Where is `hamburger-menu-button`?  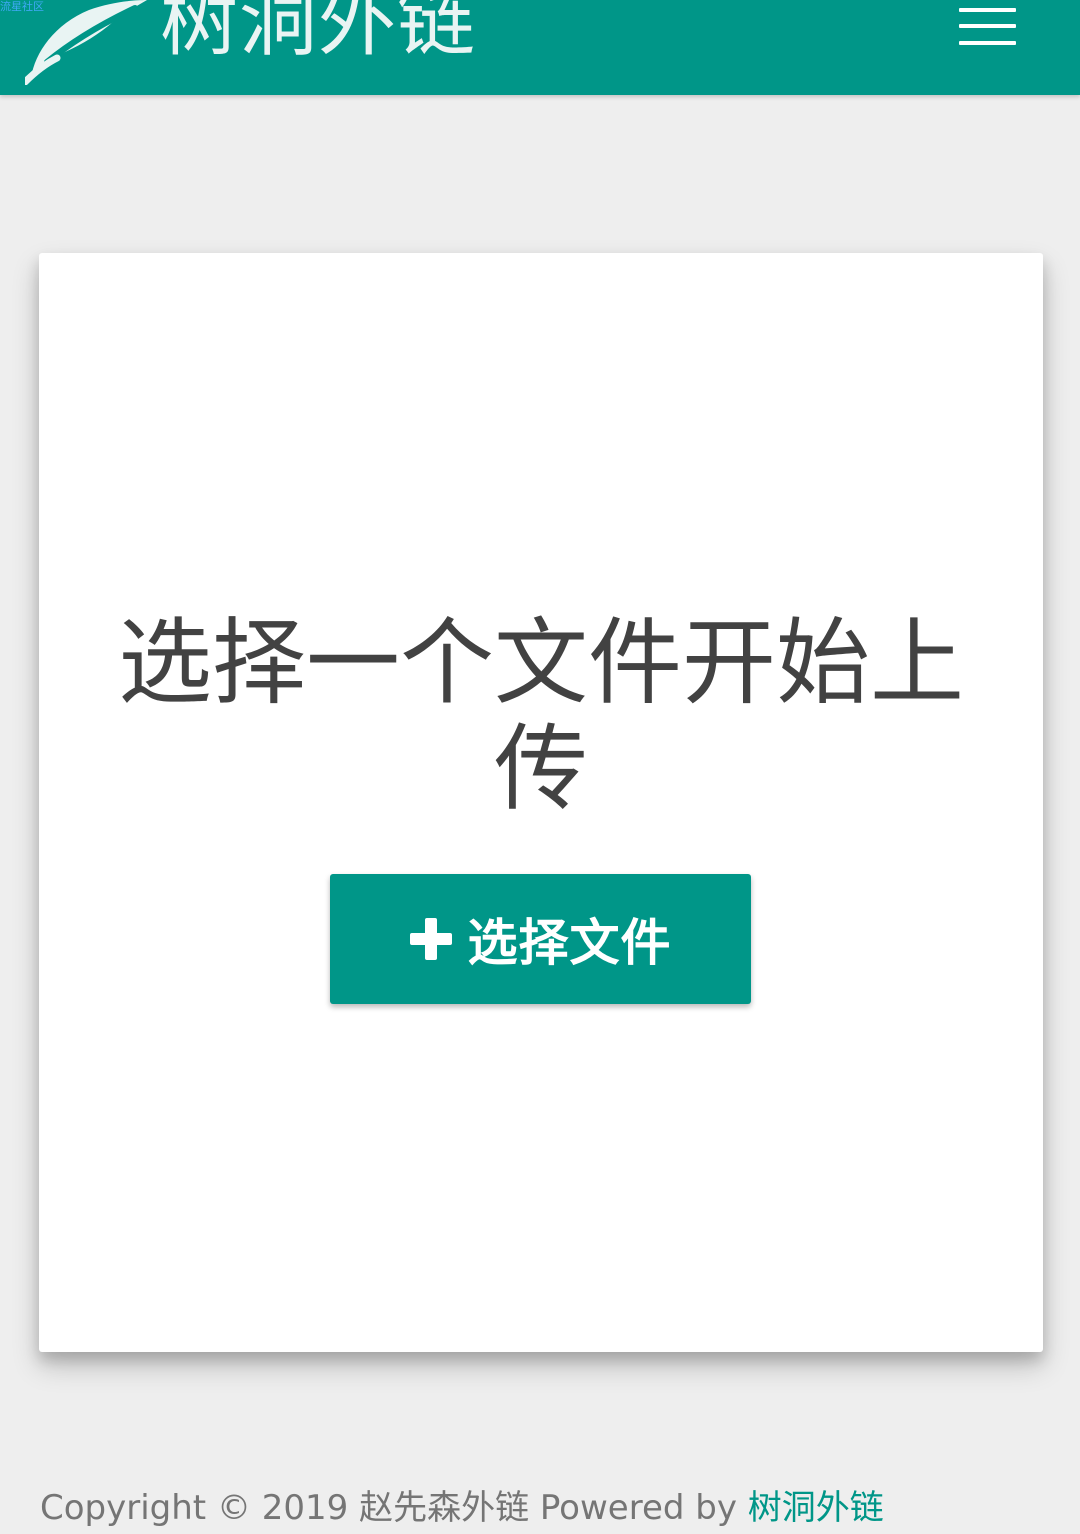 hamburger-menu-button is located at coordinates (988, 28).